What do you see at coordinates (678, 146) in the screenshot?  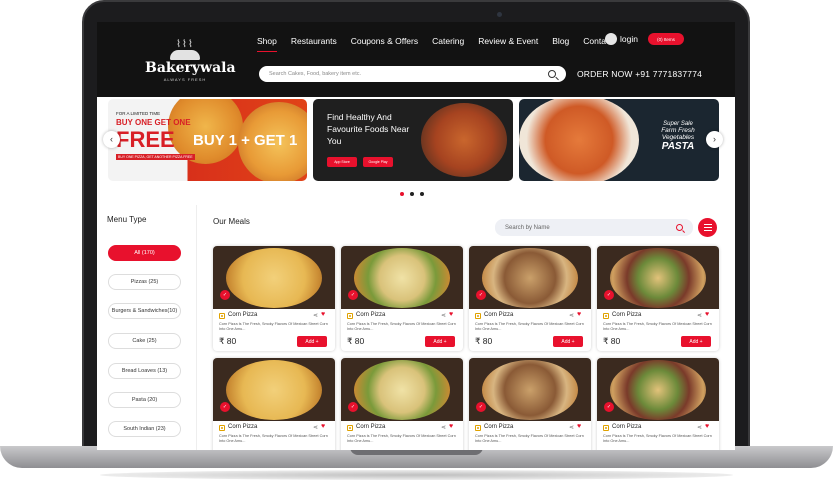 I see `banner-pasta-title: PASTA` at bounding box center [678, 146].